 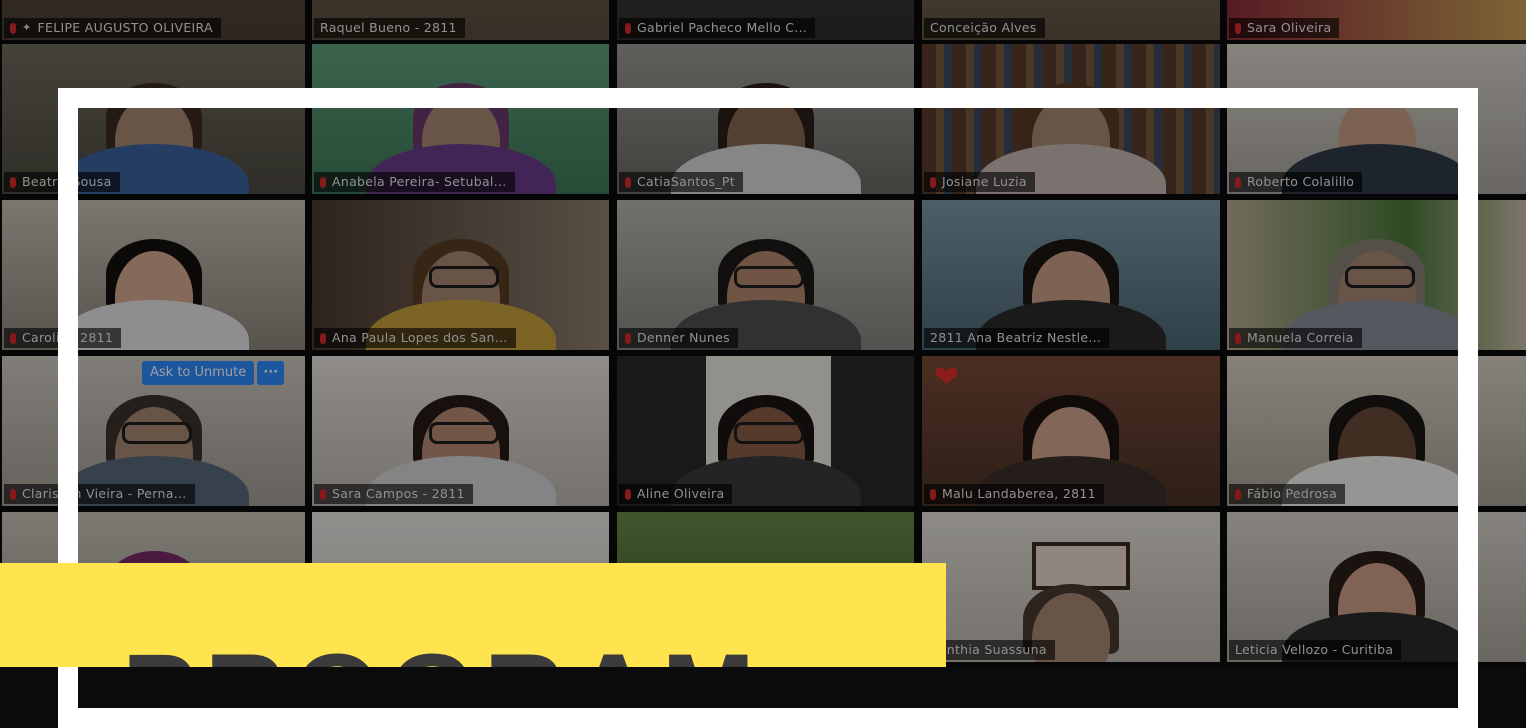 I want to click on ask-to-unmute-button: Ask to Unmute, so click(x=198, y=373).